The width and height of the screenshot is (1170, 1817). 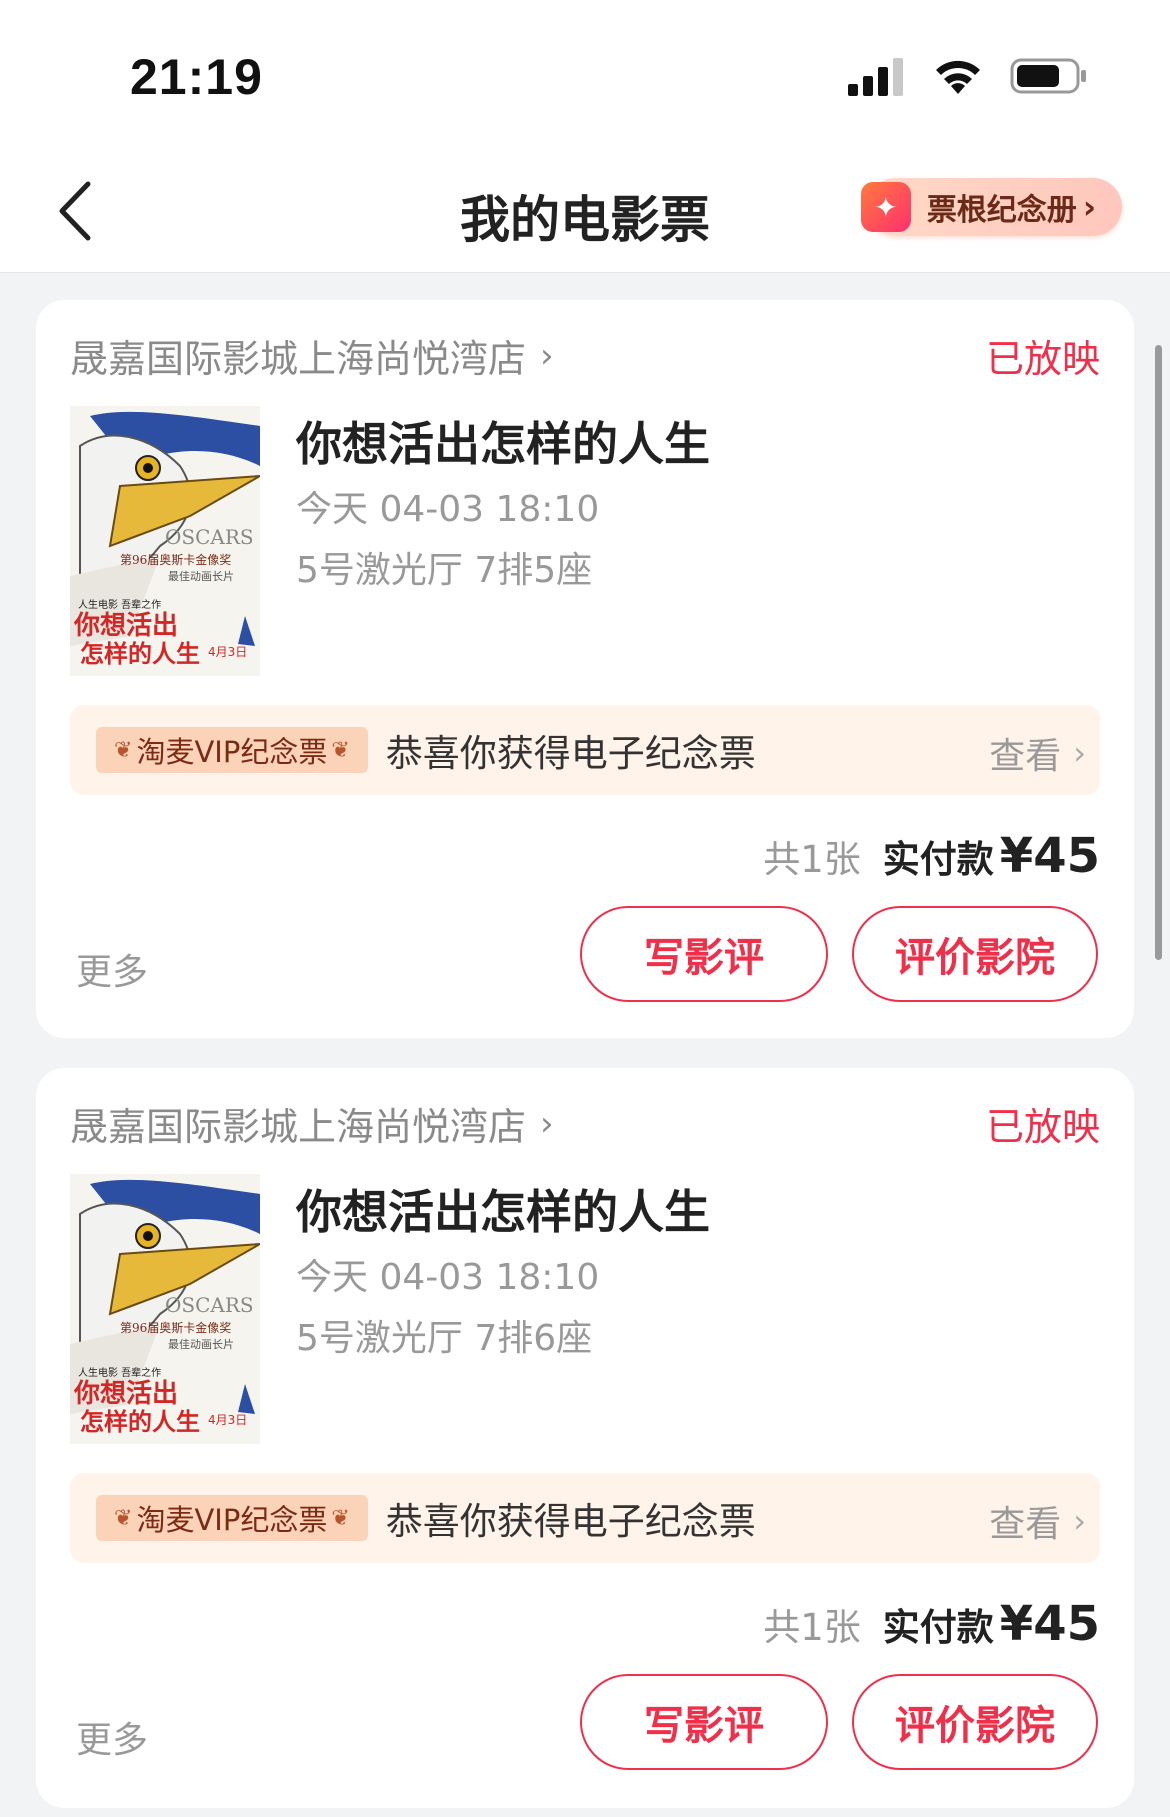 What do you see at coordinates (196, 77) in the screenshot?
I see `status-time: 21:19` at bounding box center [196, 77].